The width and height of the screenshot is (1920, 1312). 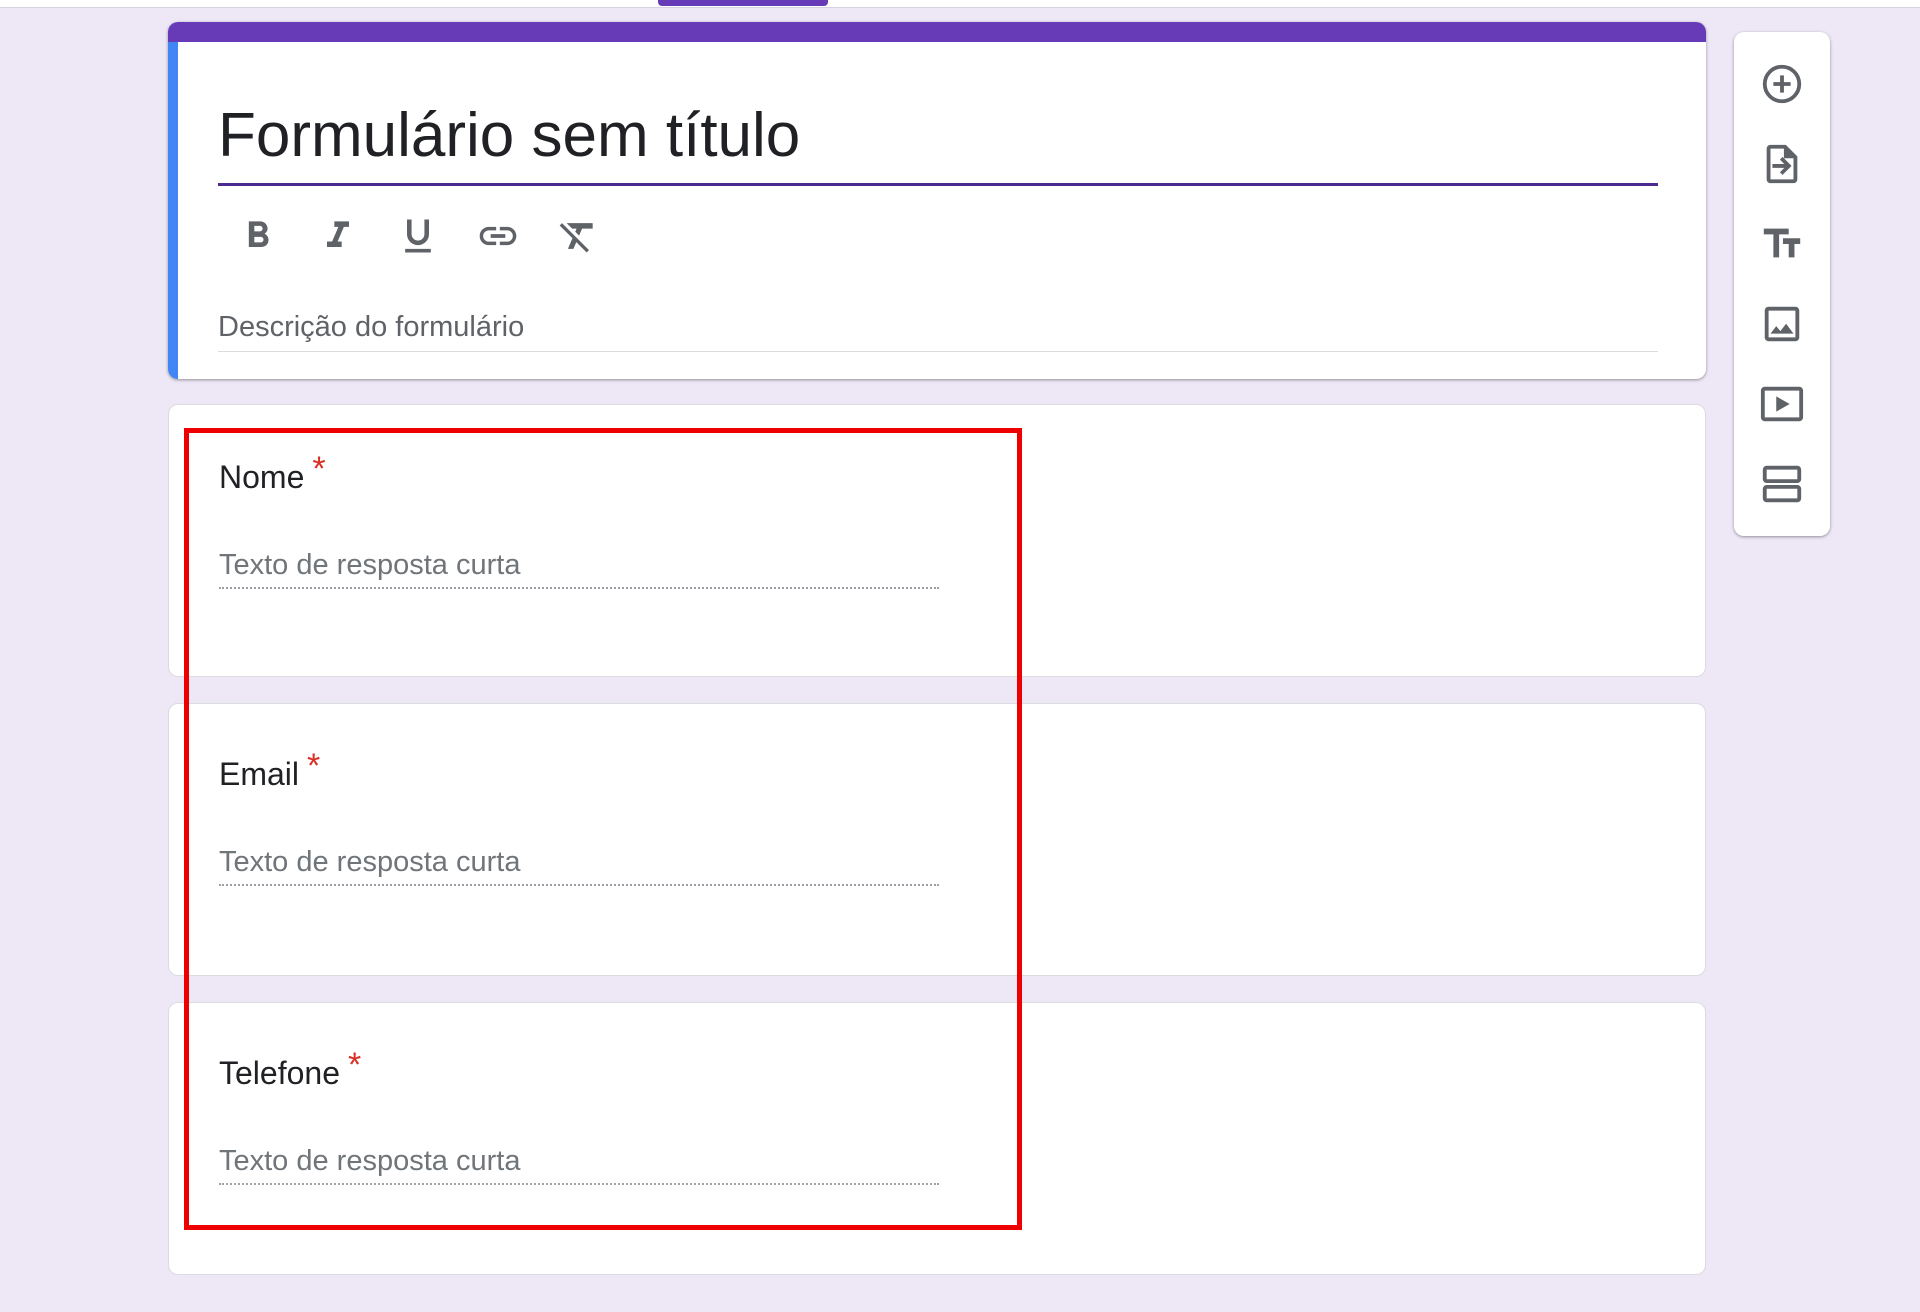 I want to click on italic-button, so click(x=338, y=236).